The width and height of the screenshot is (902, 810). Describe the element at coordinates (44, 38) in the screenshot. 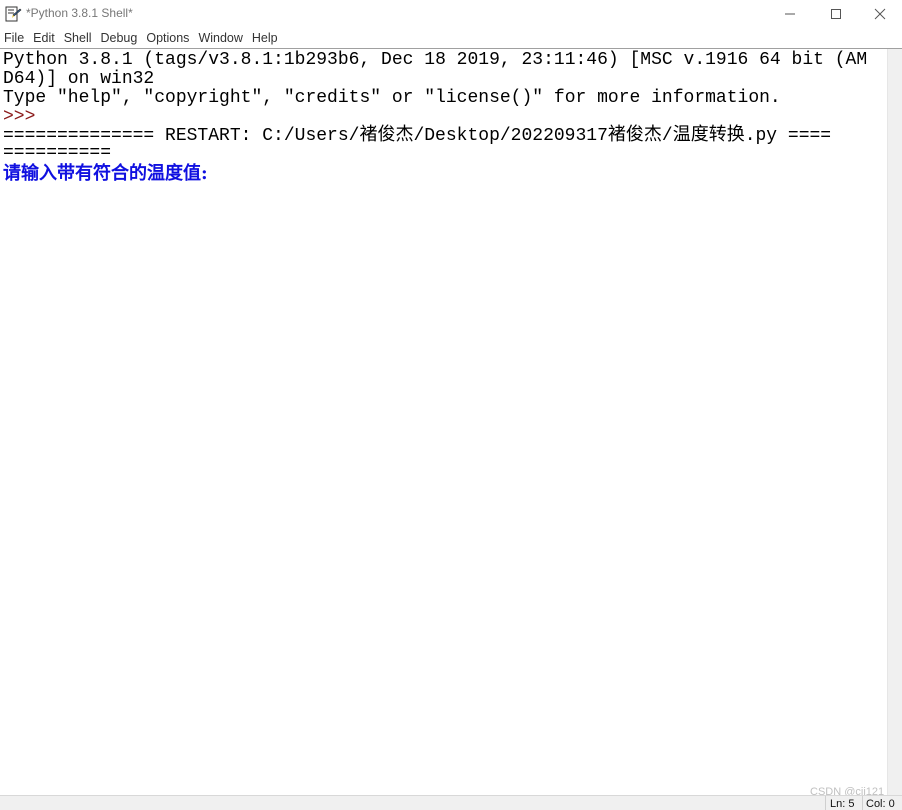

I see `menu-edit: Edit` at that location.